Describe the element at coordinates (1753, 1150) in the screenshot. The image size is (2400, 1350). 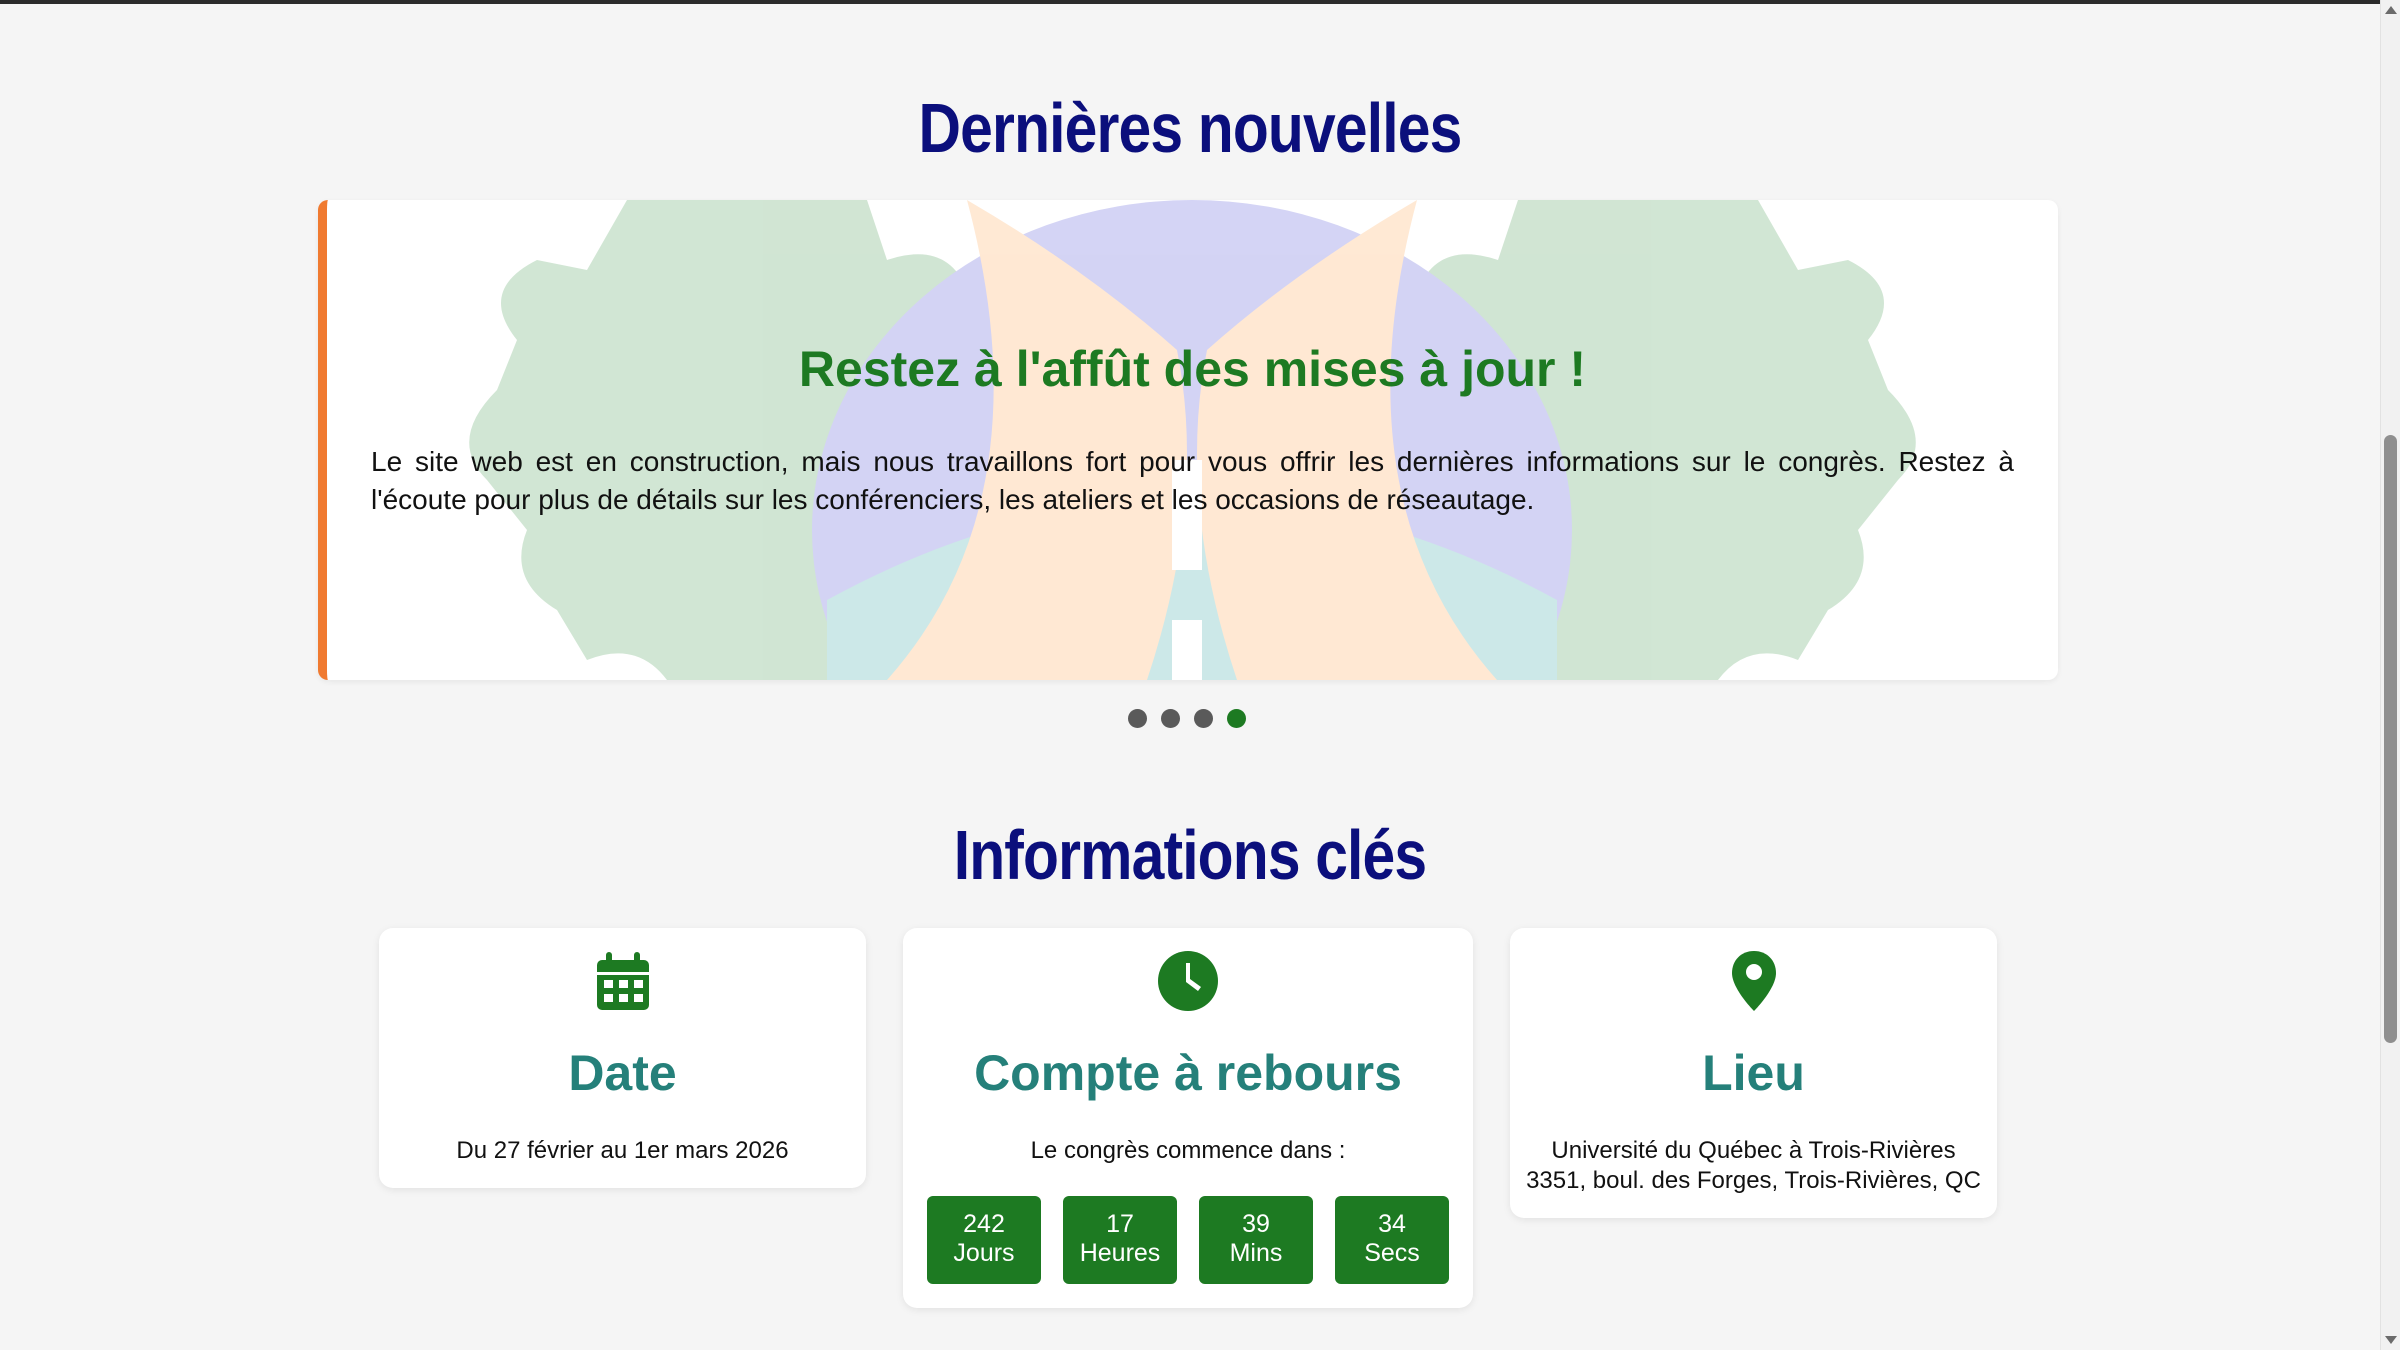
I see `location-line-1: Université du Québec à Trois-Rivières` at that location.